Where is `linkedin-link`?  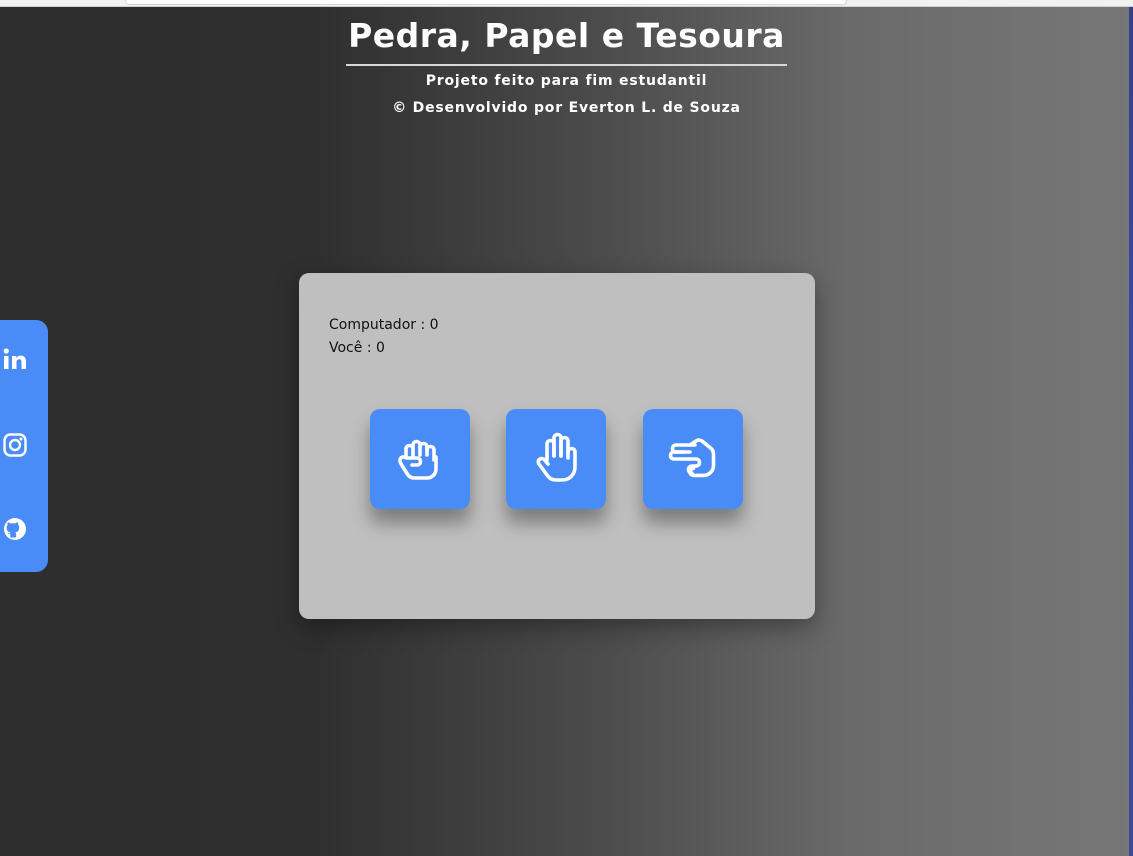 linkedin-link is located at coordinates (15, 359).